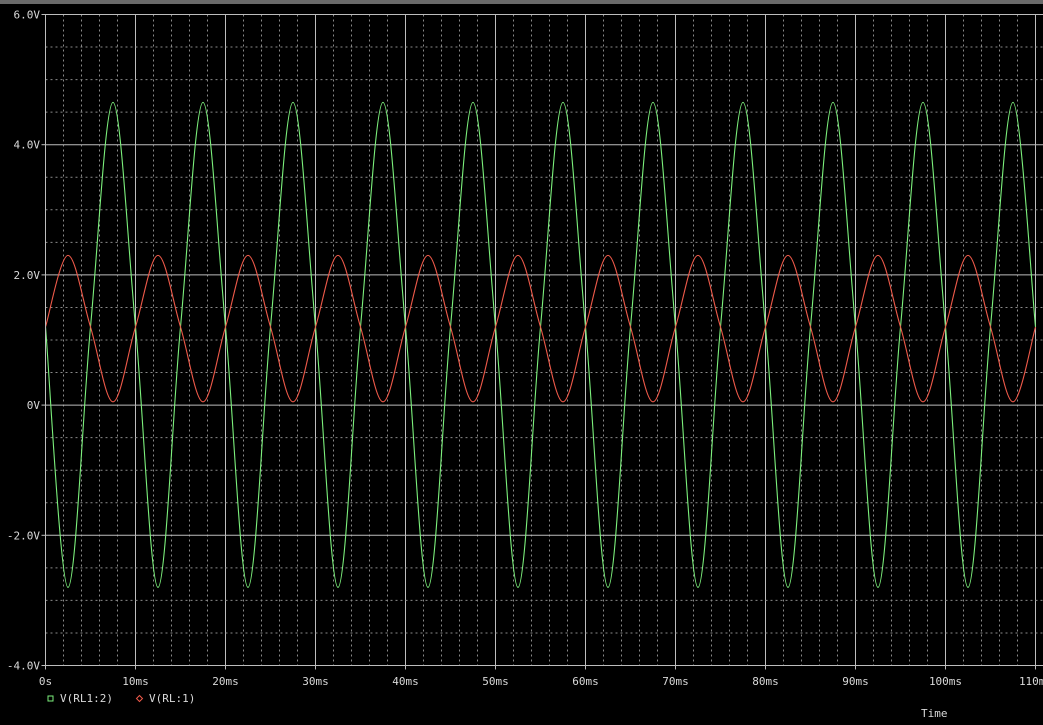  Describe the element at coordinates (27, 275) in the screenshot. I see `y-tick-label: 2.0V` at that location.